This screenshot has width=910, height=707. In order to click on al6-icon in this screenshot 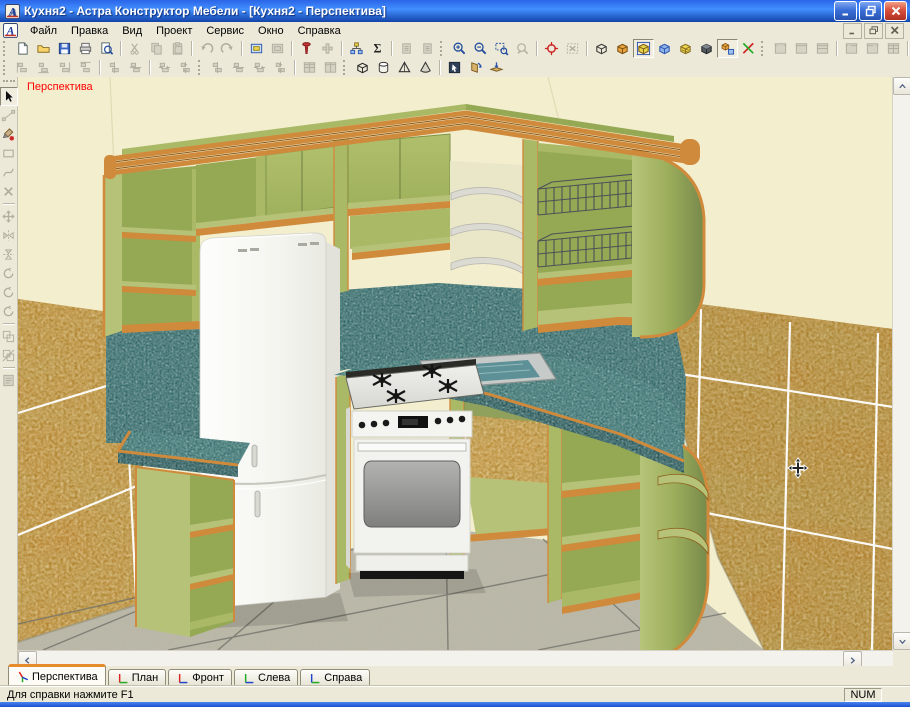, I will do `click(259, 67)`.